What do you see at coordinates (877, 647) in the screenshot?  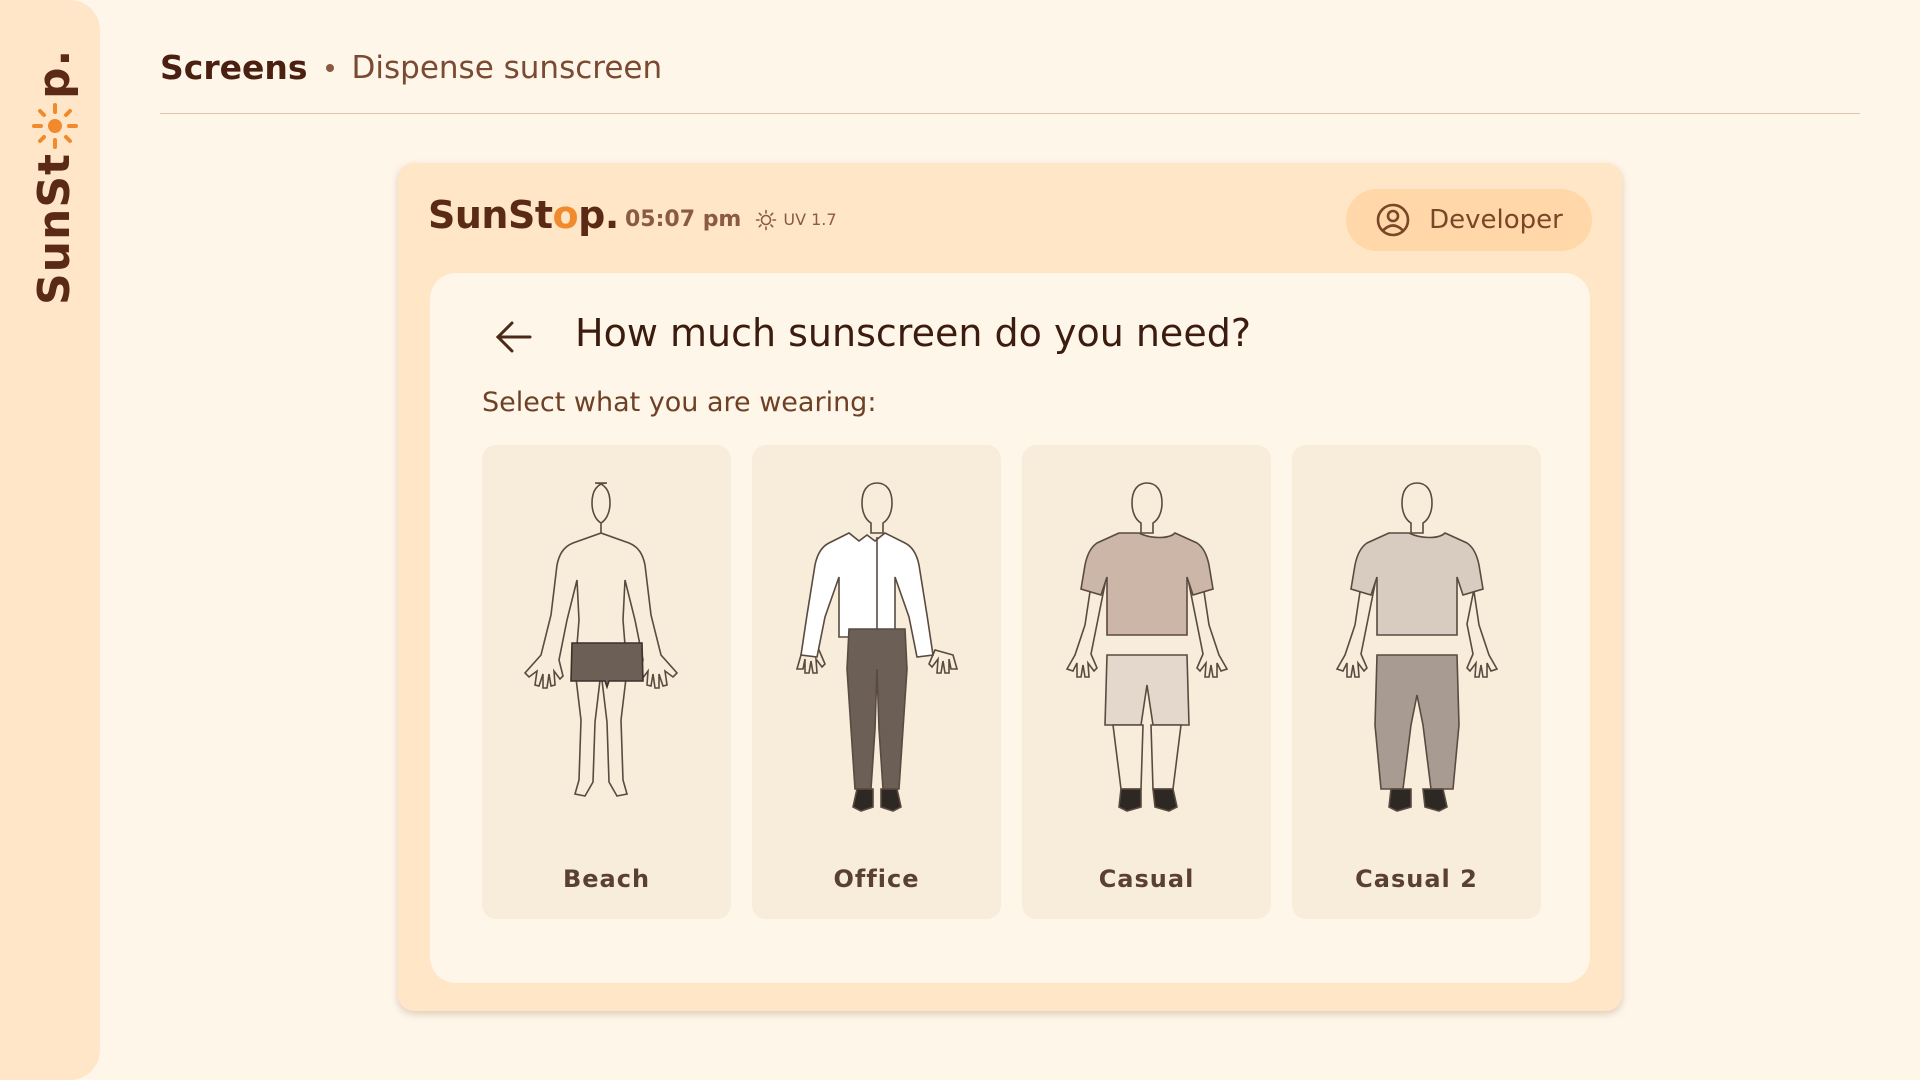 I see `office-figure-illustration` at bounding box center [877, 647].